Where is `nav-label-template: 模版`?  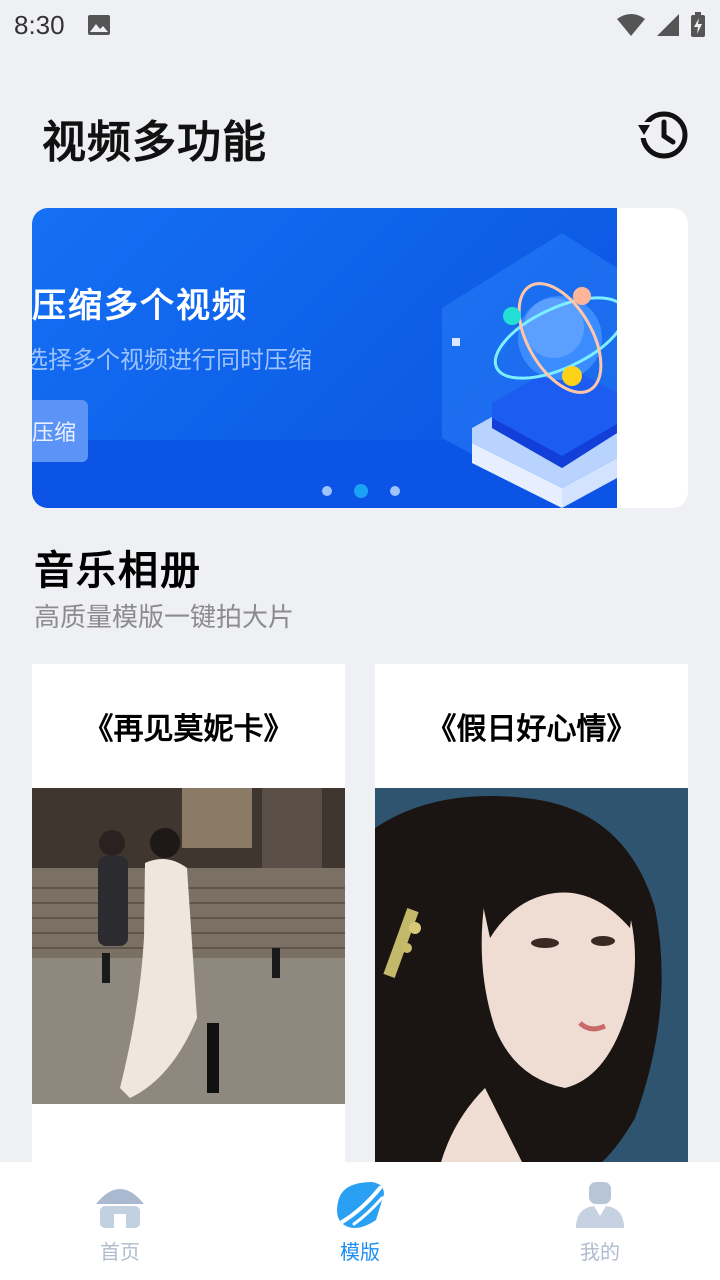
nav-label-template: 模版 is located at coordinates (360, 1252).